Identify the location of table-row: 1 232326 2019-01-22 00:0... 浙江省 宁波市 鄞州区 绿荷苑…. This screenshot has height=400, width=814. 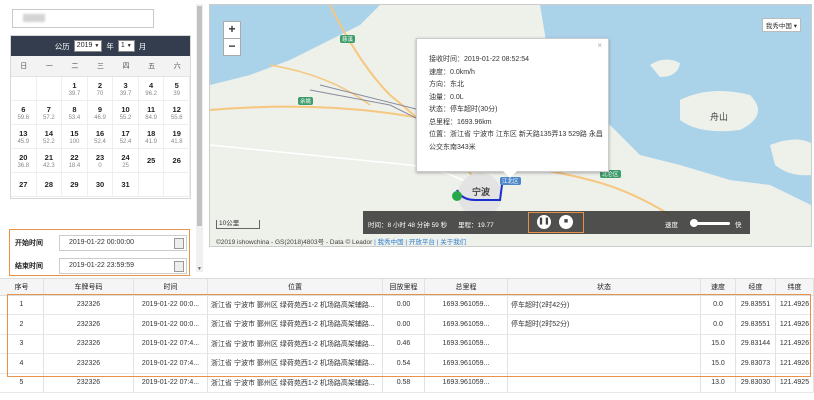
(407, 305).